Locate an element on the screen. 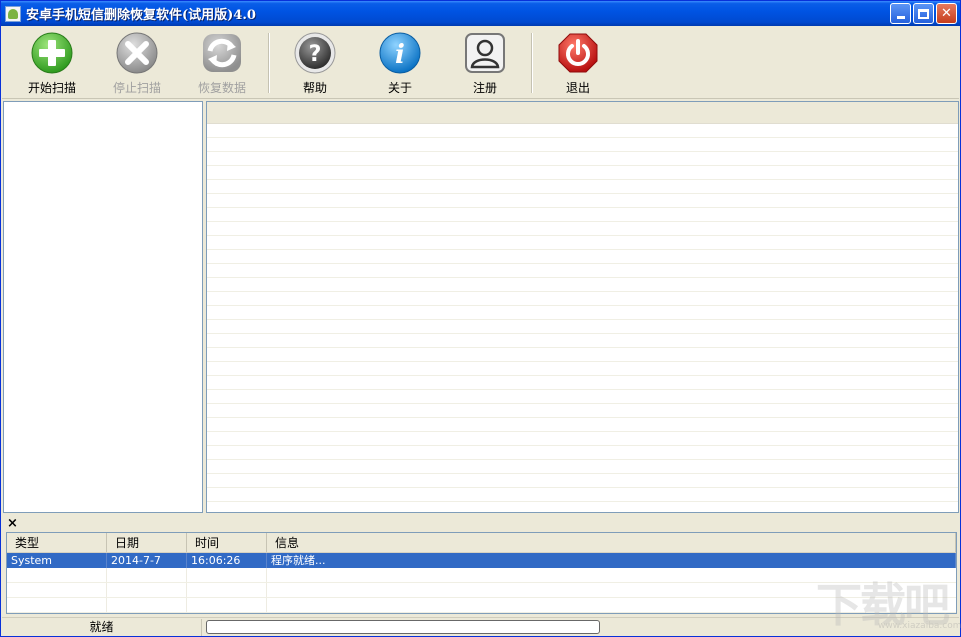 Image resolution: width=961 pixels, height=637 pixels. register-label: 注册 is located at coordinates (484, 88).